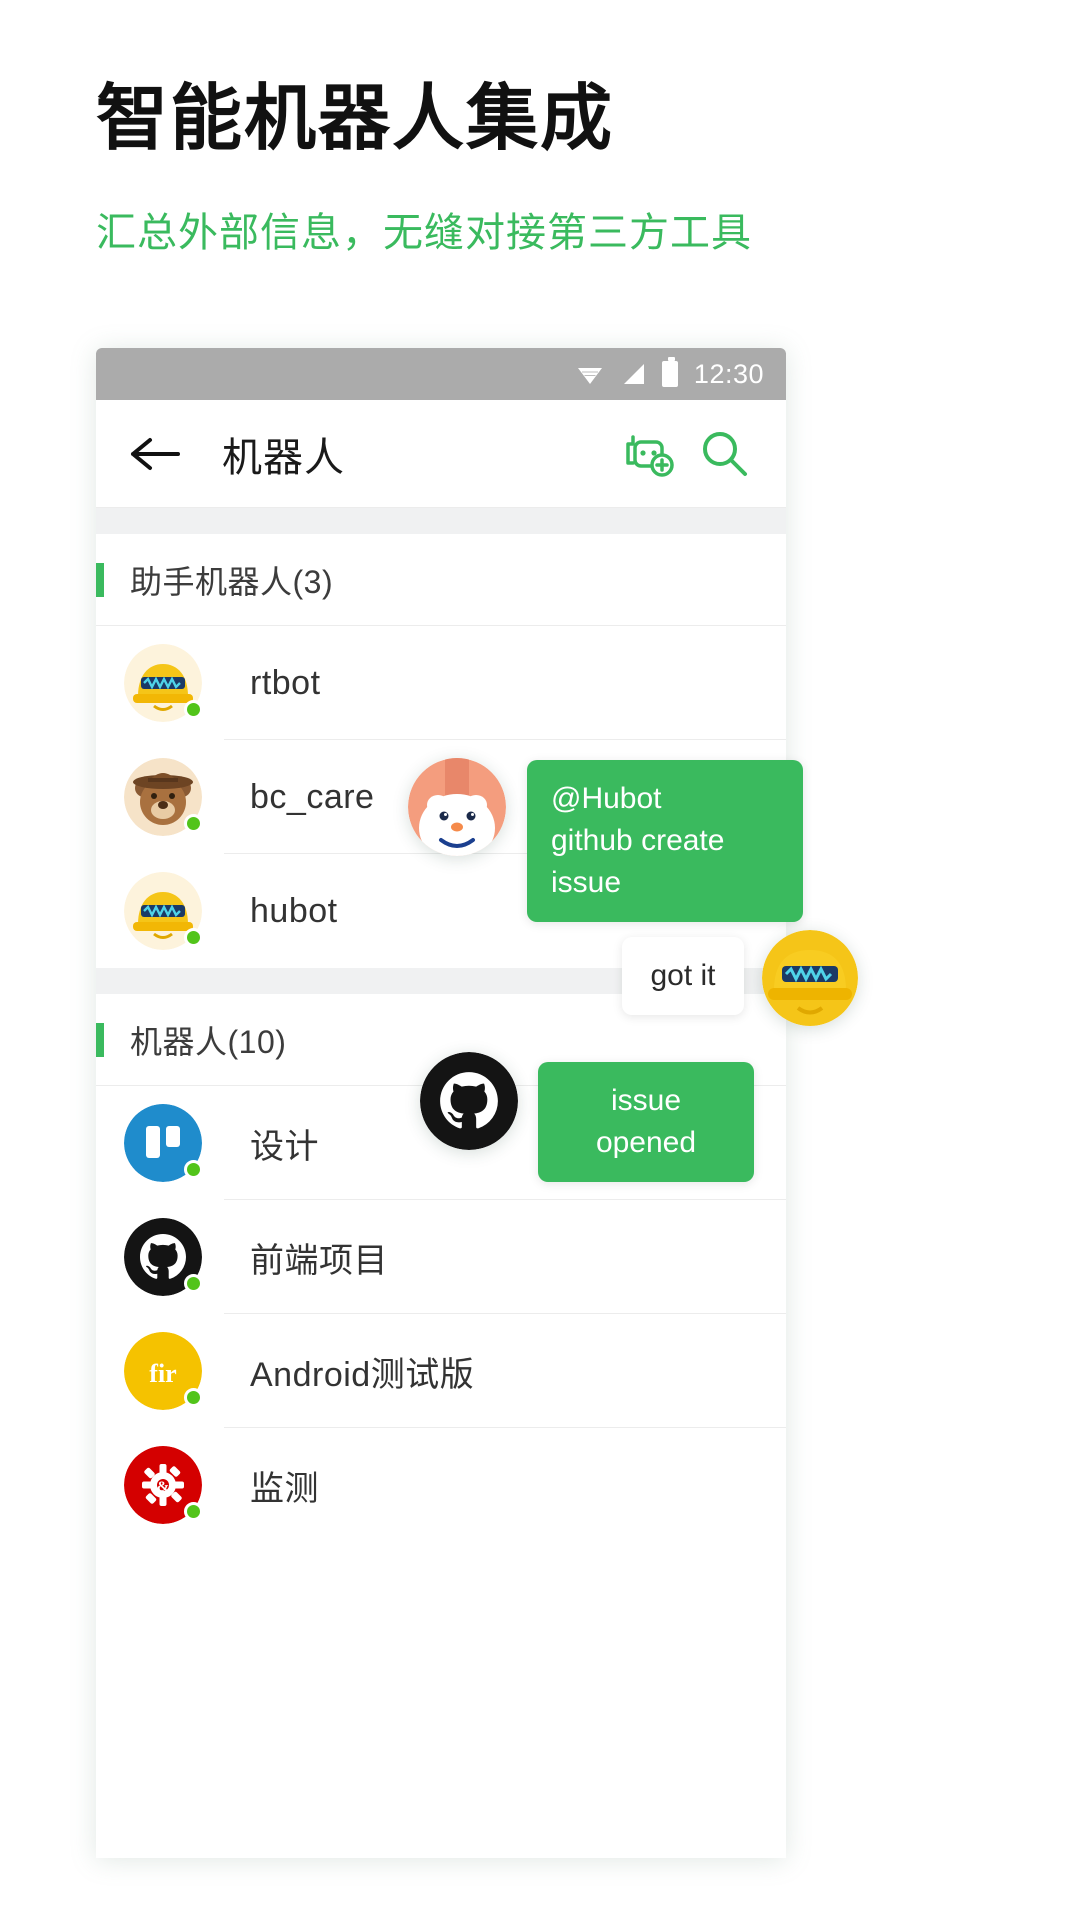 Image resolution: width=1080 pixels, height=1920 pixels. What do you see at coordinates (441, 521) in the screenshot?
I see `list-gap-band` at bounding box center [441, 521].